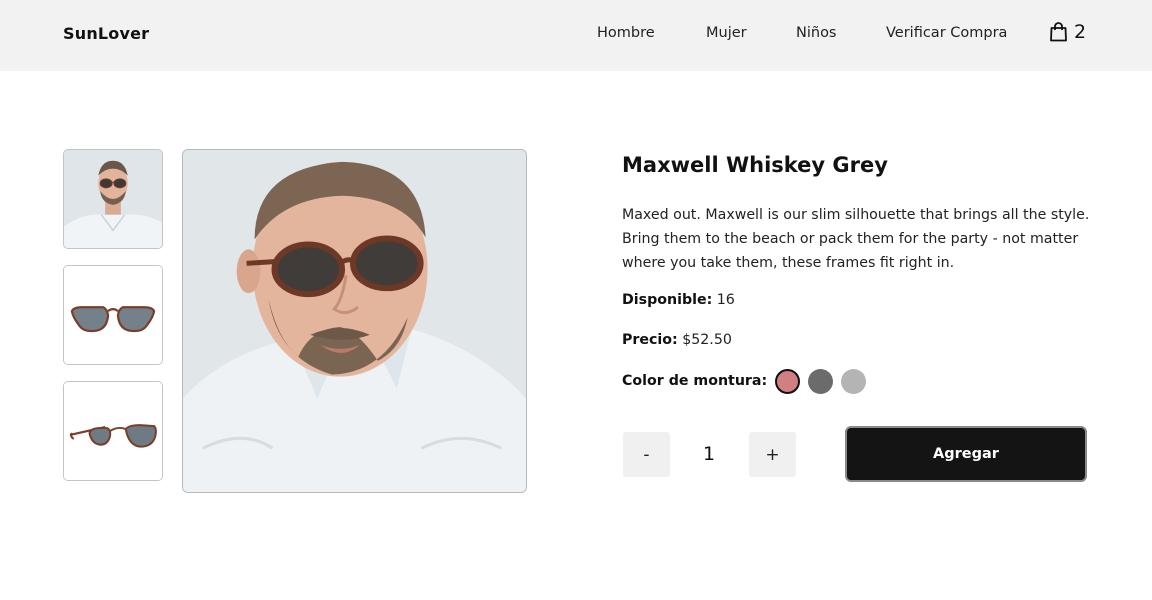 Image resolution: width=1152 pixels, height=600 pixels. I want to click on shopping-bag-icon, so click(1058, 32).